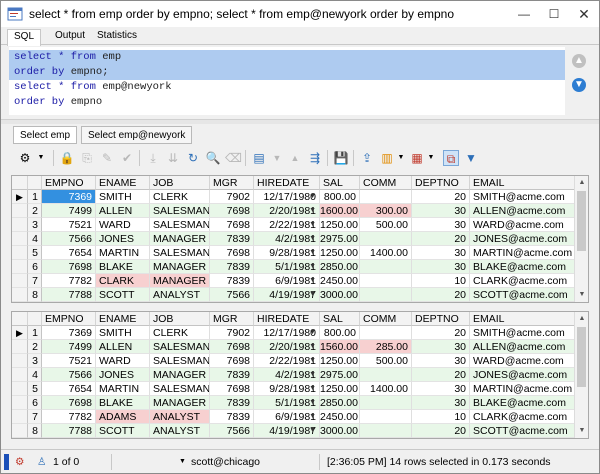  What do you see at coordinates (584, 14) in the screenshot?
I see `close-button: ✕` at bounding box center [584, 14].